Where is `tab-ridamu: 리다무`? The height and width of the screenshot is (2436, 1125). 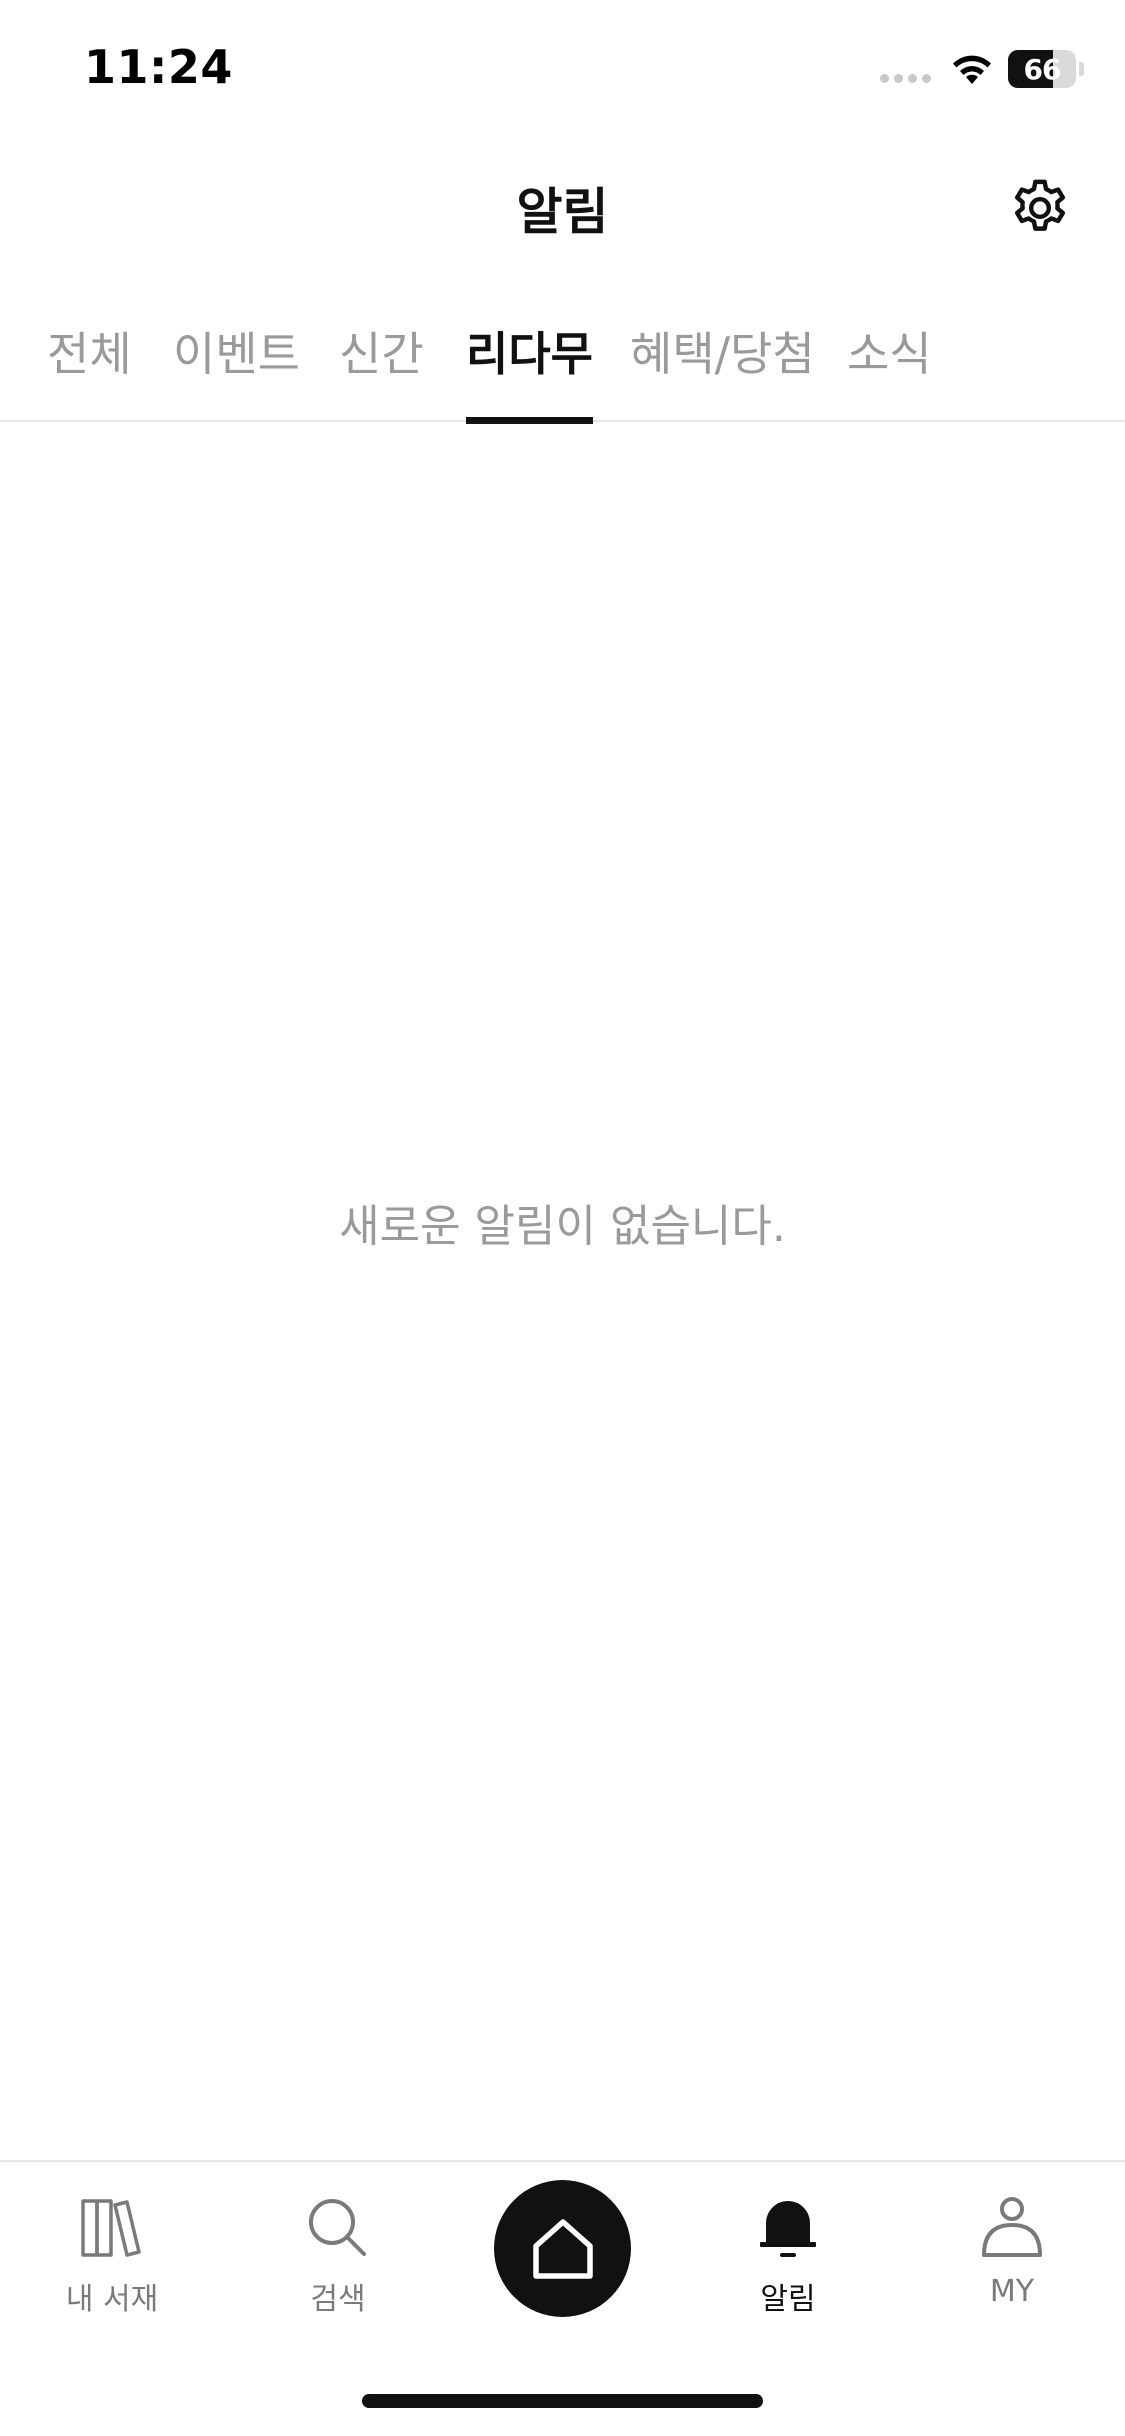
tab-ridamu: 리다무 is located at coordinates (529, 371).